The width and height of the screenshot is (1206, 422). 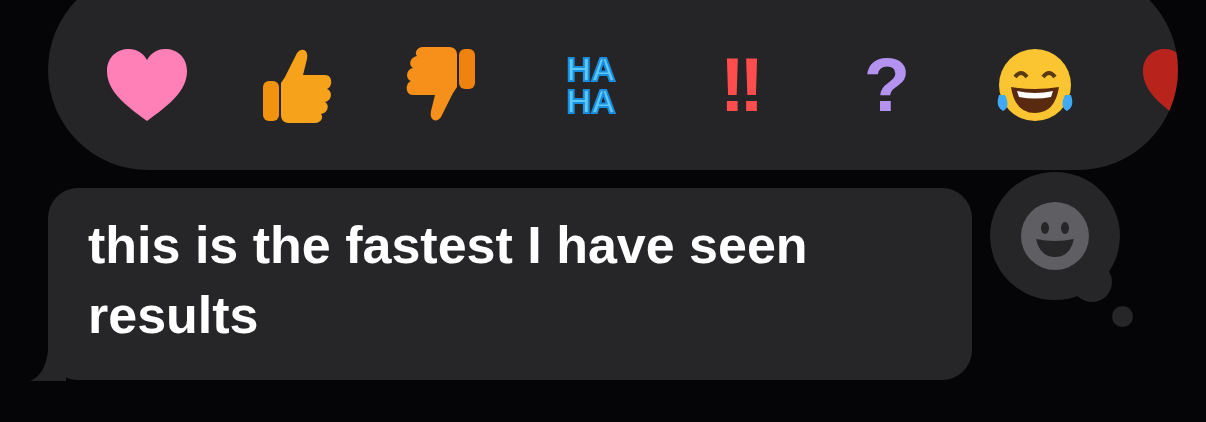 What do you see at coordinates (1122, 316) in the screenshot?
I see `bubble-dot` at bounding box center [1122, 316].